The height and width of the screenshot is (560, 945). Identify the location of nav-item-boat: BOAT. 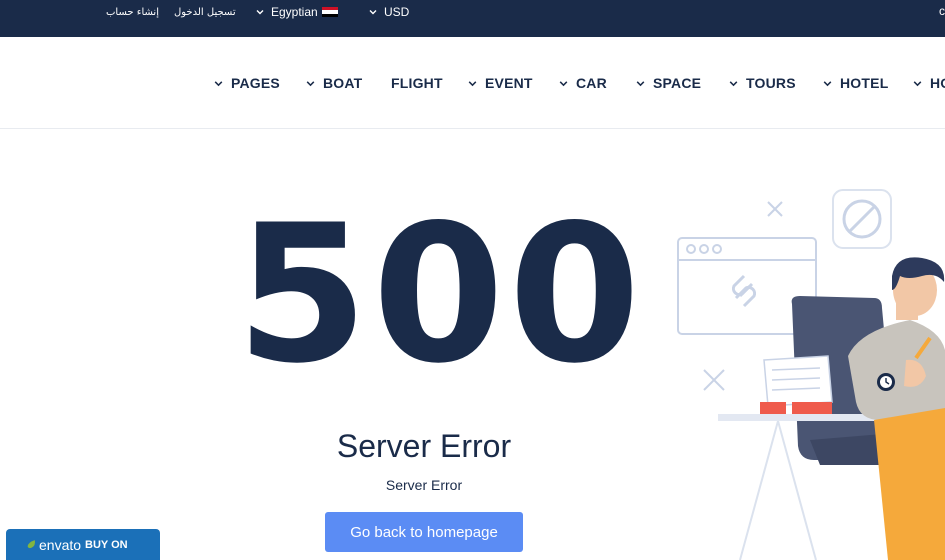
(333, 83).